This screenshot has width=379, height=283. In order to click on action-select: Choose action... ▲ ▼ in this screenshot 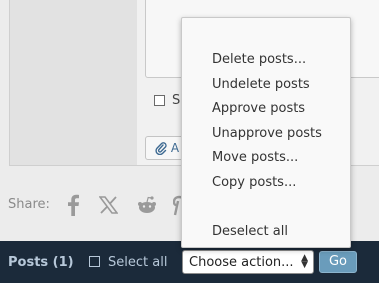, I will do `click(248, 262)`.